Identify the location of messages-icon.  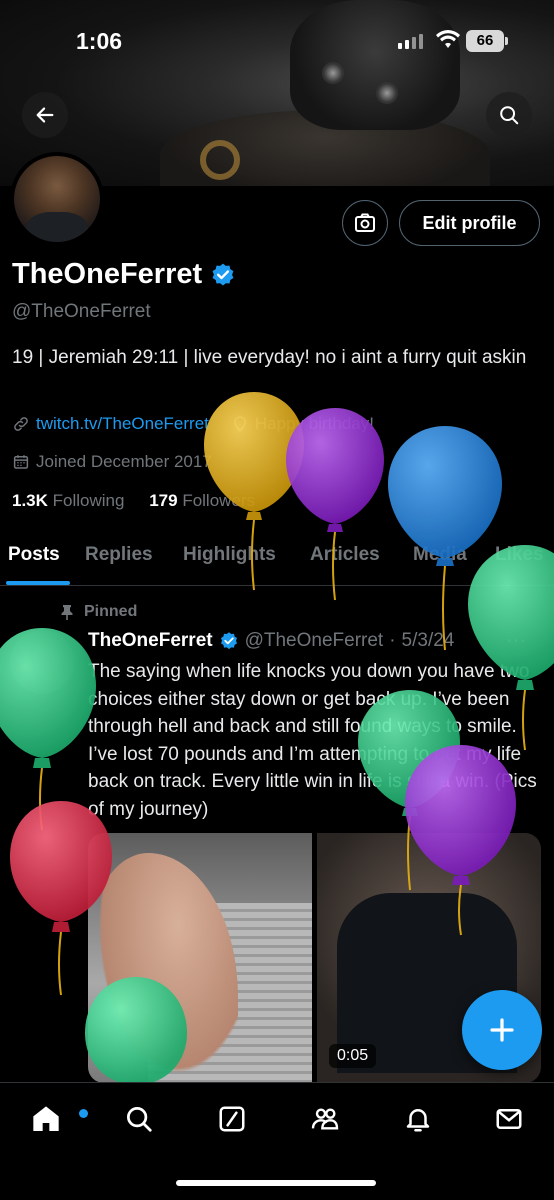
(509, 1119).